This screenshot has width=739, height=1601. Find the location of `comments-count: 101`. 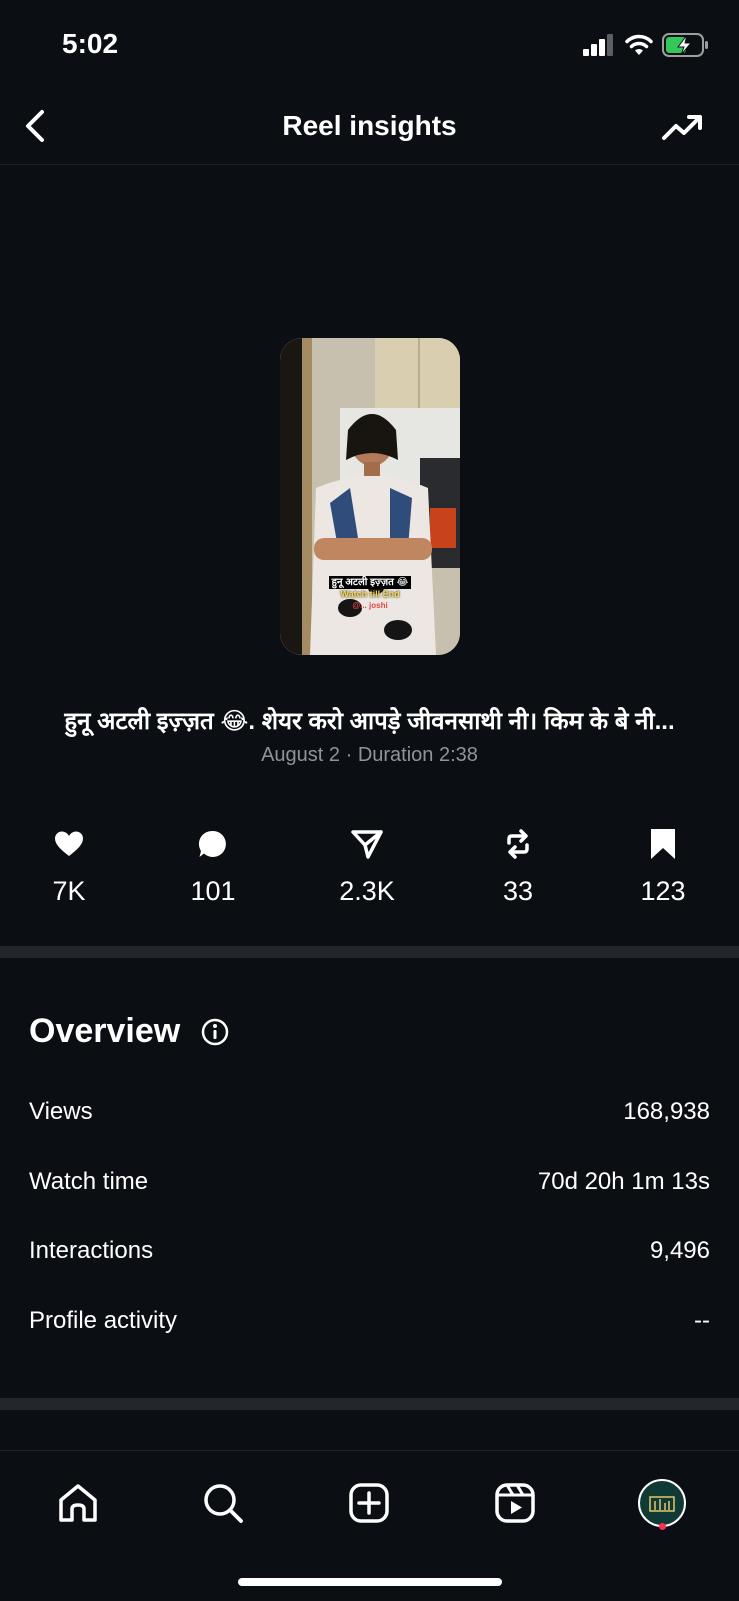

comments-count: 101 is located at coordinates (213, 891).